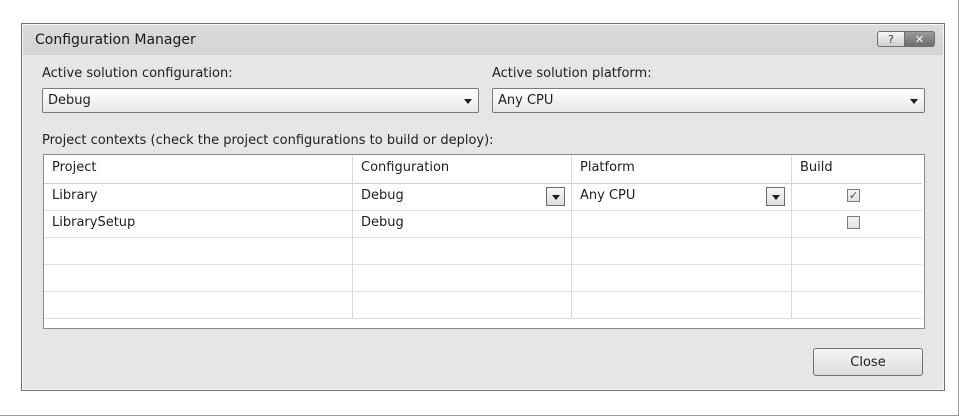 Image resolution: width=959 pixels, height=416 pixels. Describe the element at coordinates (94, 222) in the screenshot. I see `project-name: LibrarySetup` at that location.